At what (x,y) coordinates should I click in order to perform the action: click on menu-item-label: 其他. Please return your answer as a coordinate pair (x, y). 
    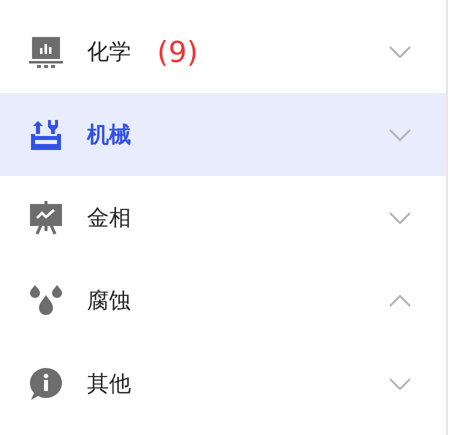
    Looking at the image, I should click on (109, 384).